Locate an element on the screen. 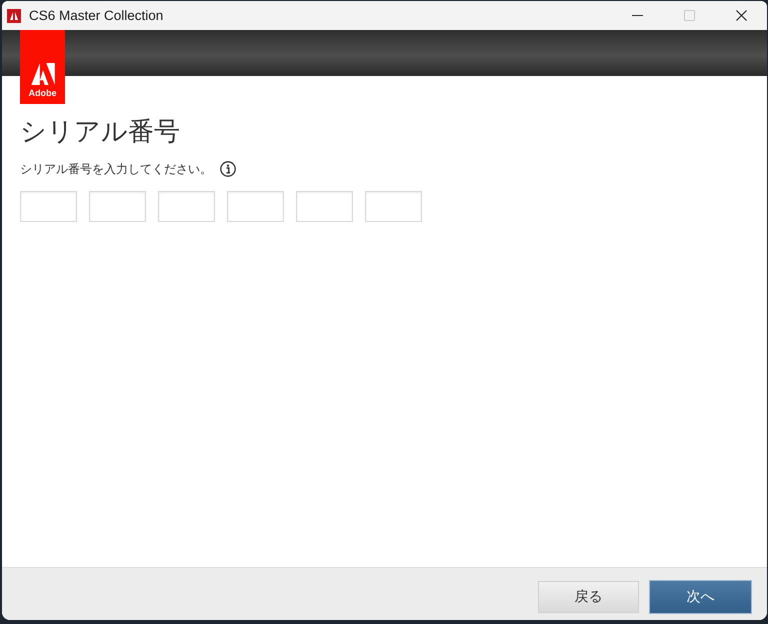  window-title: CS6 Master Collection is located at coordinates (96, 15).